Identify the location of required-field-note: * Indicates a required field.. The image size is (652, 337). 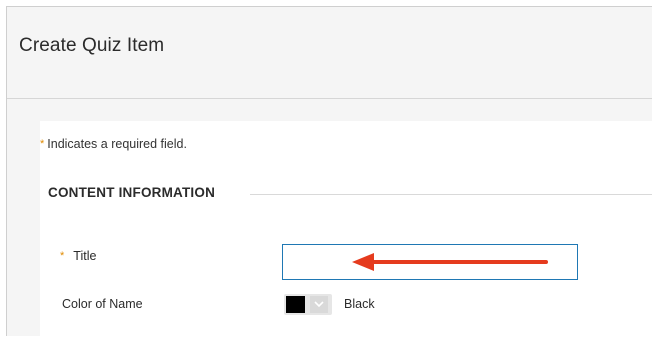
(113, 144).